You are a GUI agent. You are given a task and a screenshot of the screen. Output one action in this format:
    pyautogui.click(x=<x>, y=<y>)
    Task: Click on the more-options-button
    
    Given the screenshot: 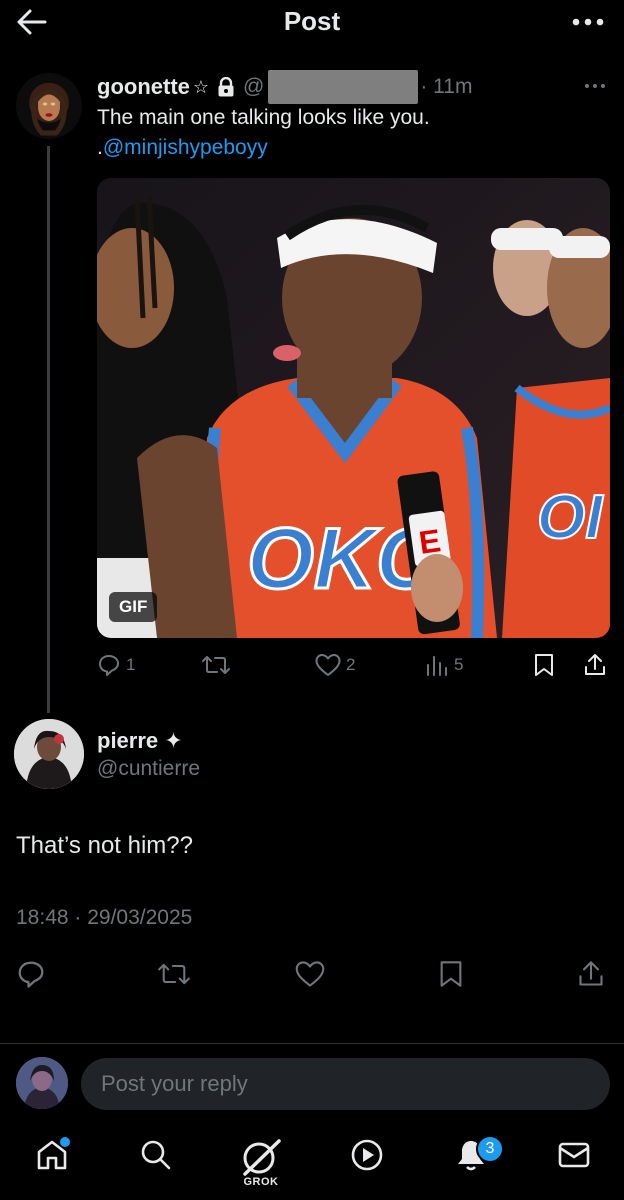 What is the action you would take?
    pyautogui.click(x=588, y=22)
    